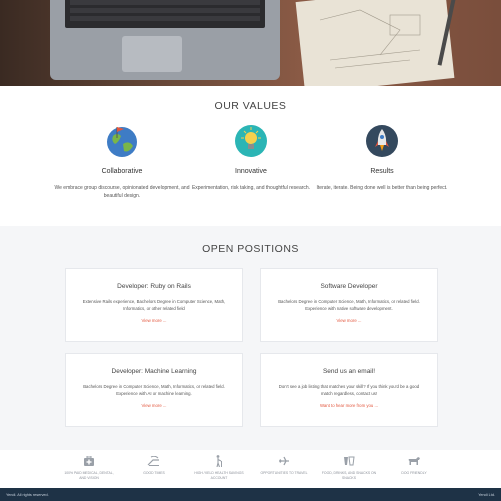 Image resolution: width=501 pixels, height=501 pixels. What do you see at coordinates (122, 171) in the screenshot?
I see `value-title: Collaborative` at bounding box center [122, 171].